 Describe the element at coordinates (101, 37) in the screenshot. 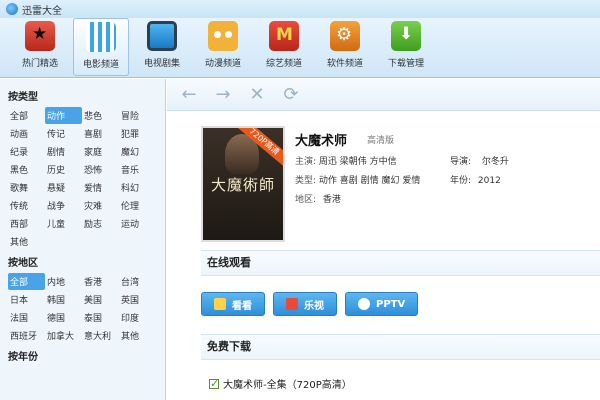

I see `movie-icon` at that location.